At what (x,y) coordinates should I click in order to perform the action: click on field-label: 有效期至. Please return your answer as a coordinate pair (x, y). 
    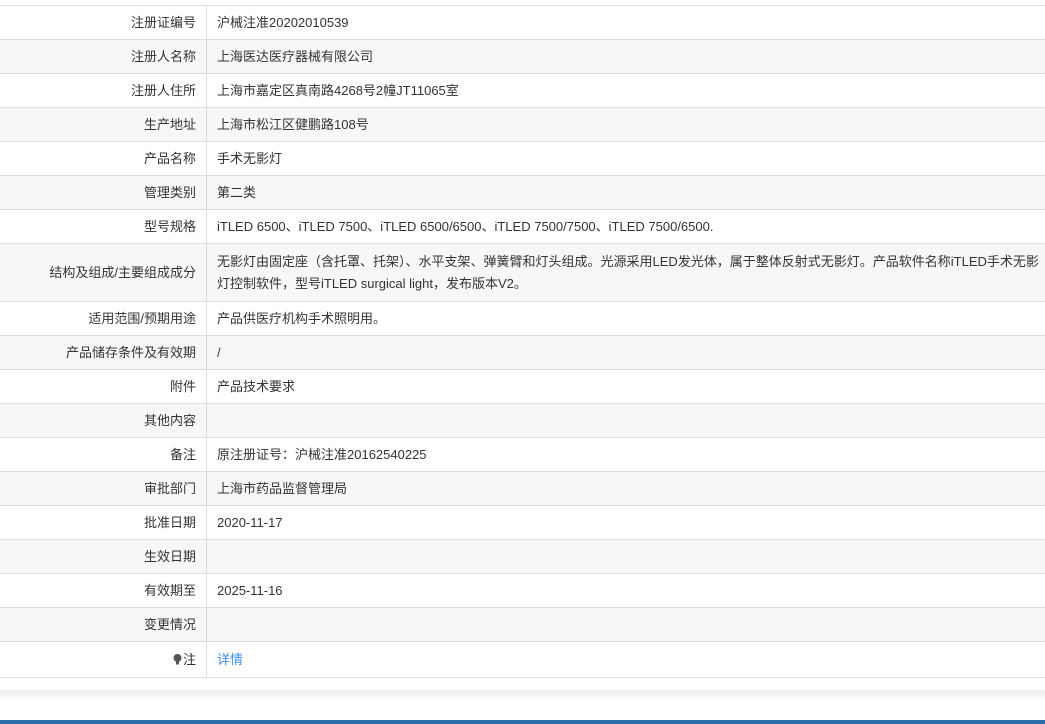
    Looking at the image, I should click on (103, 590).